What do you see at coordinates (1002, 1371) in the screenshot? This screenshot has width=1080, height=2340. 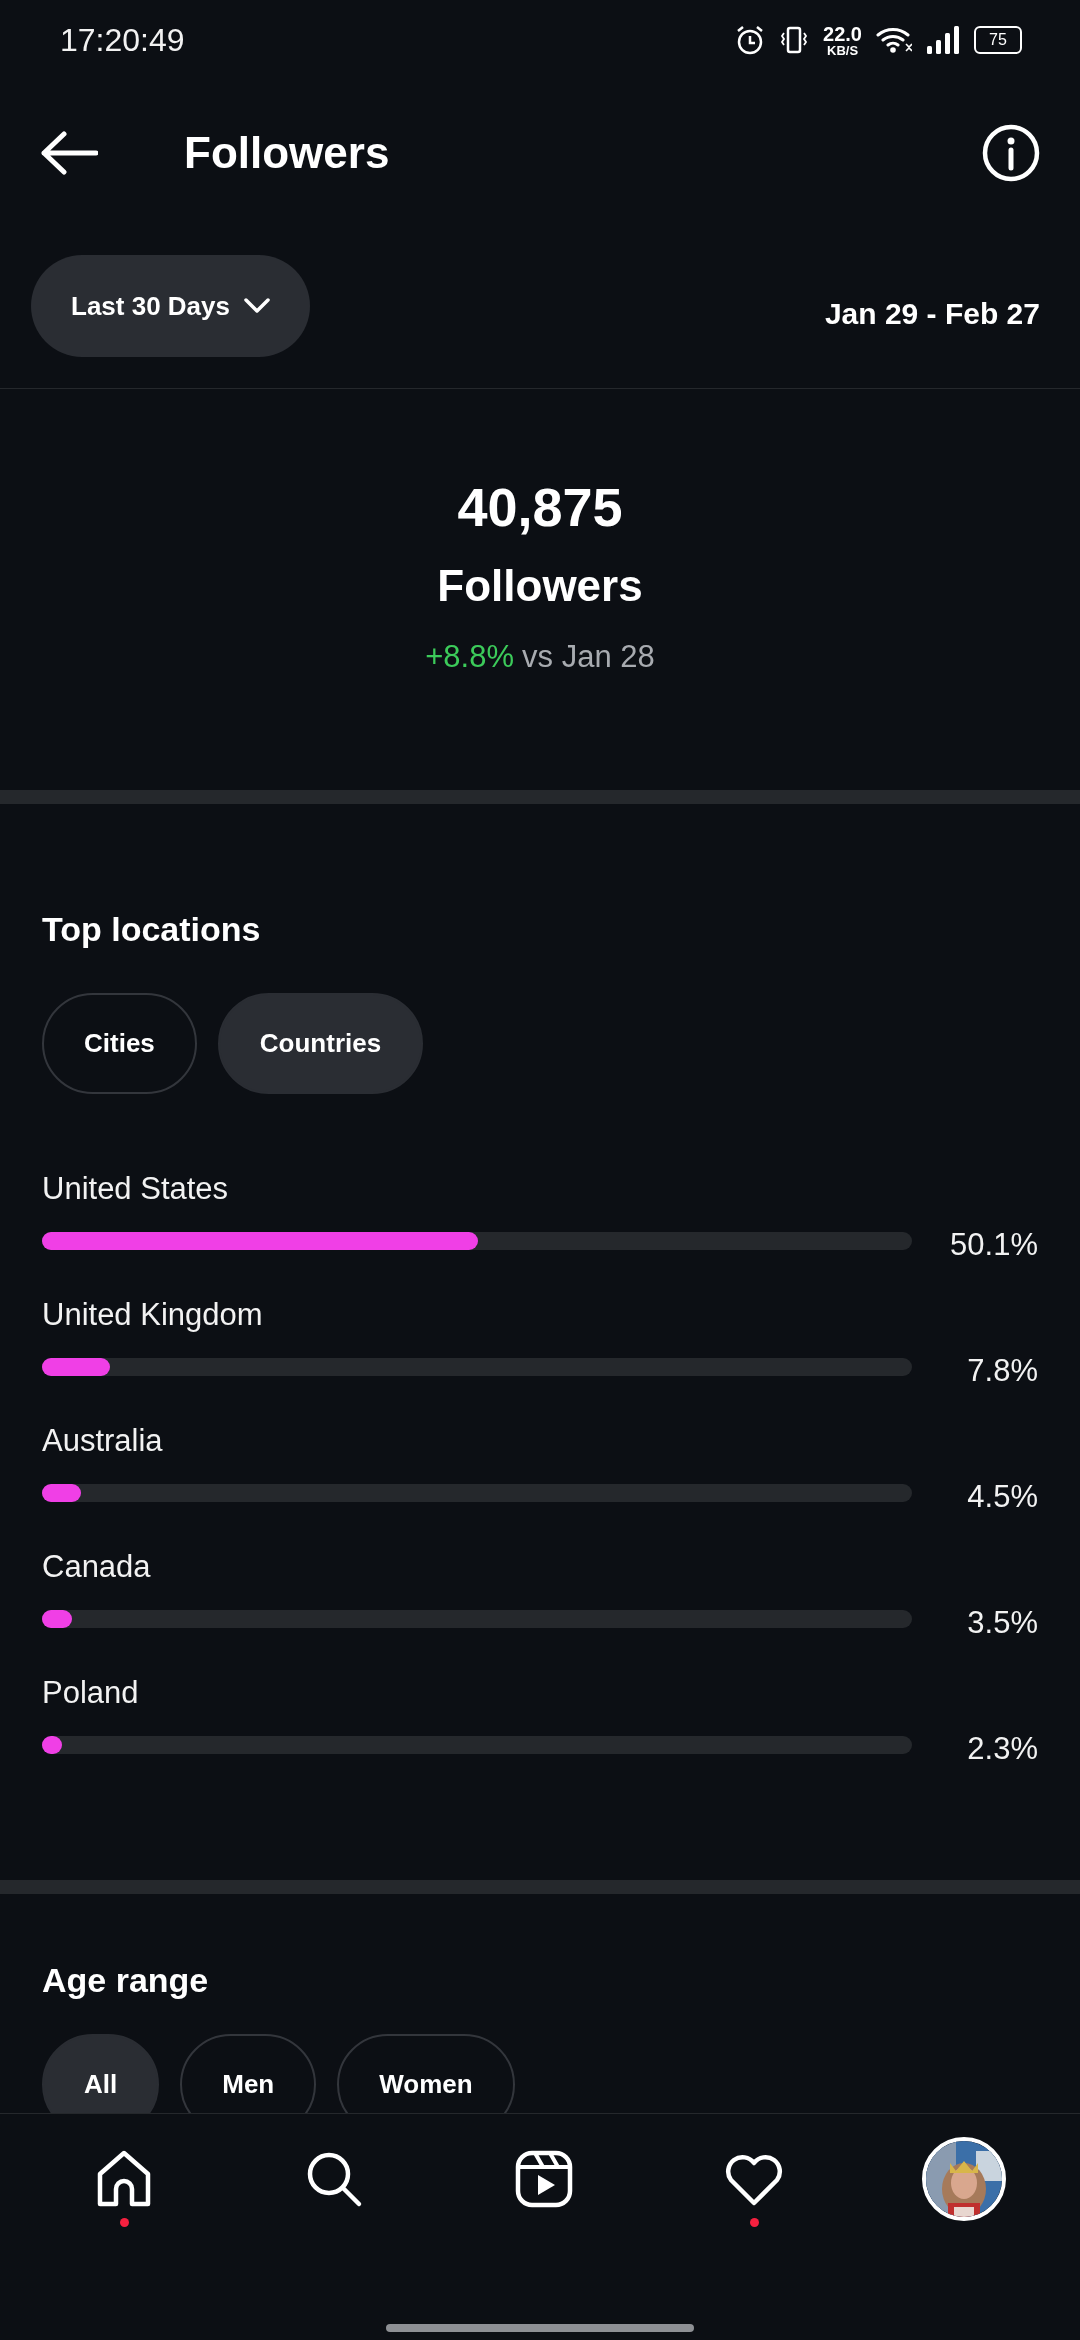 I see `percentage: 7.8%` at bounding box center [1002, 1371].